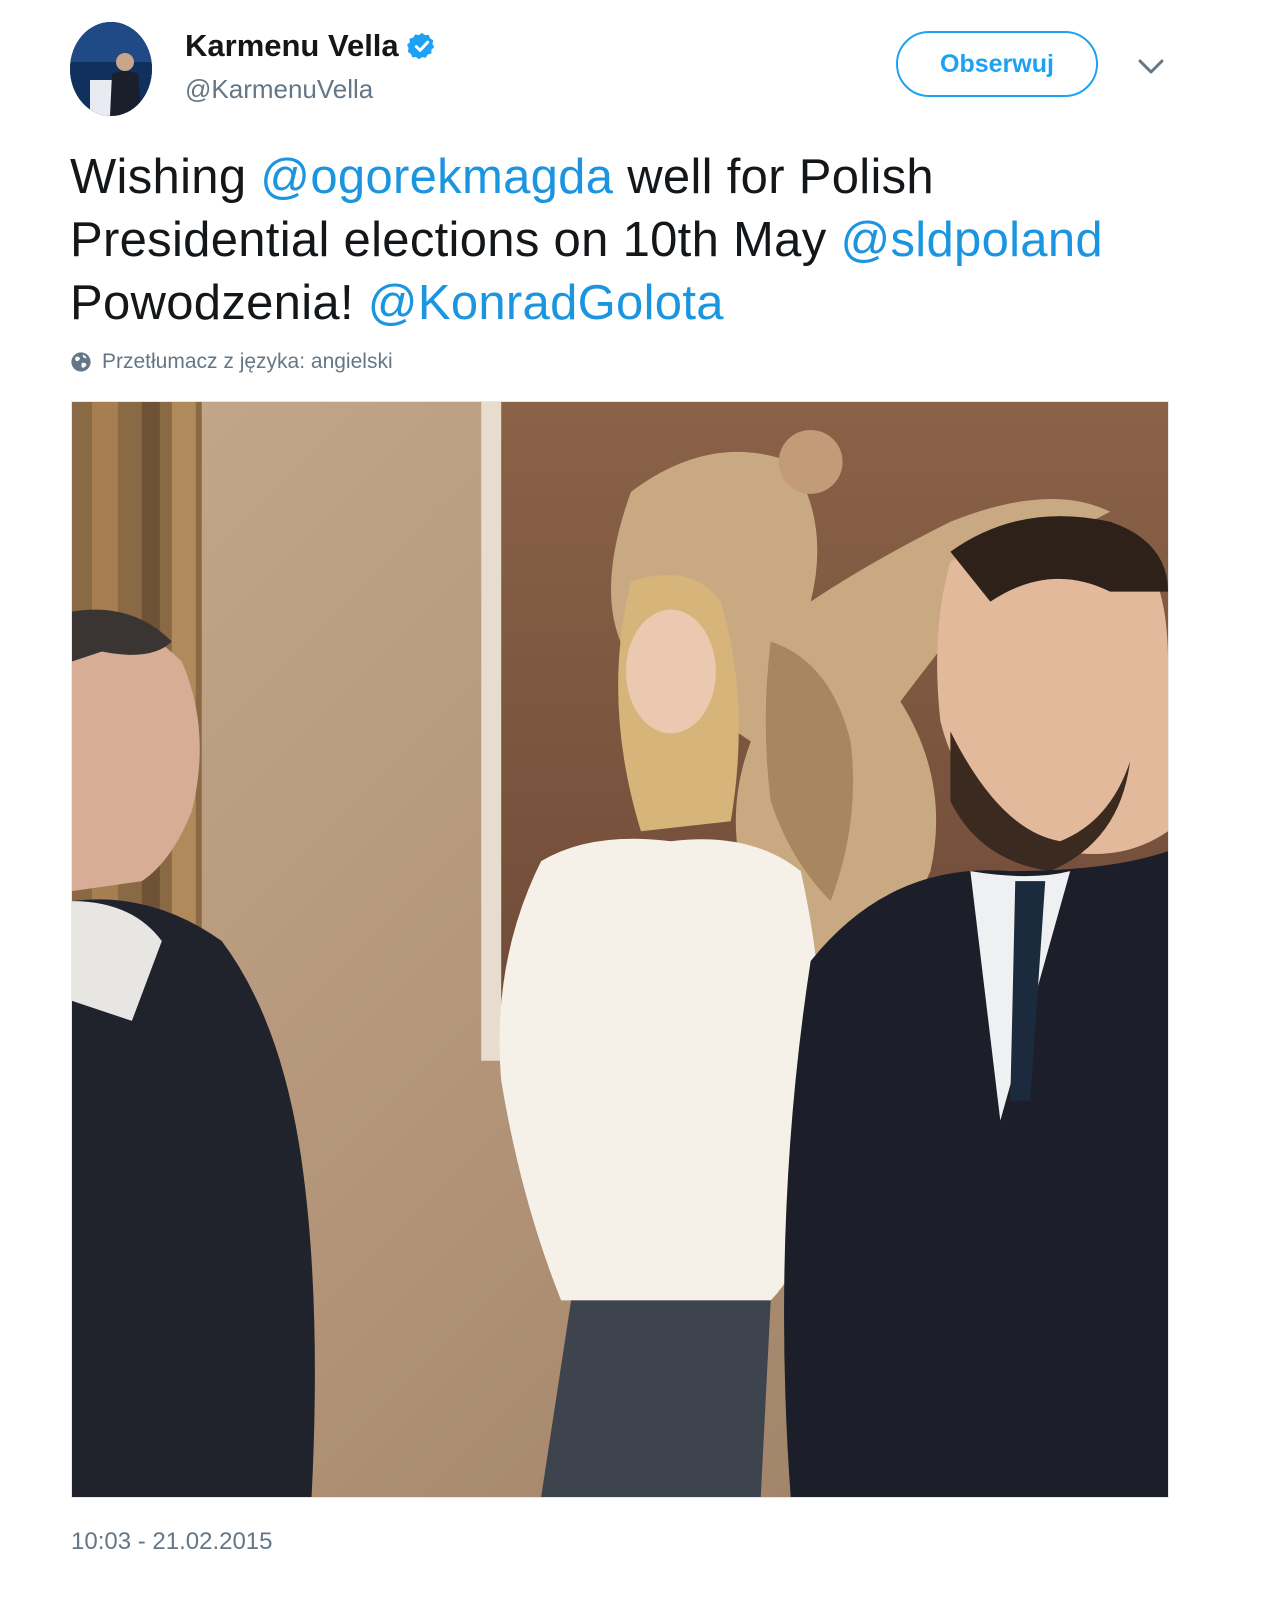  Describe the element at coordinates (971, 240) in the screenshot. I see `mention-link: @sldpoland` at that location.